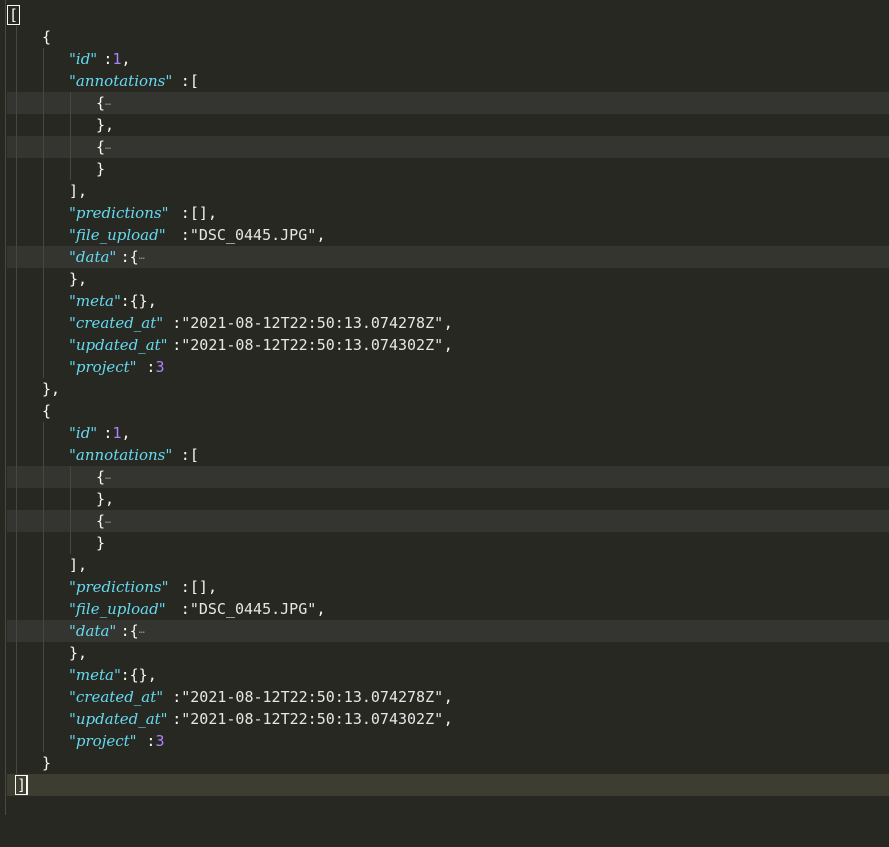 The height and width of the screenshot is (847, 889). Describe the element at coordinates (51, 389) in the screenshot. I see `object-close-brace: },` at that location.